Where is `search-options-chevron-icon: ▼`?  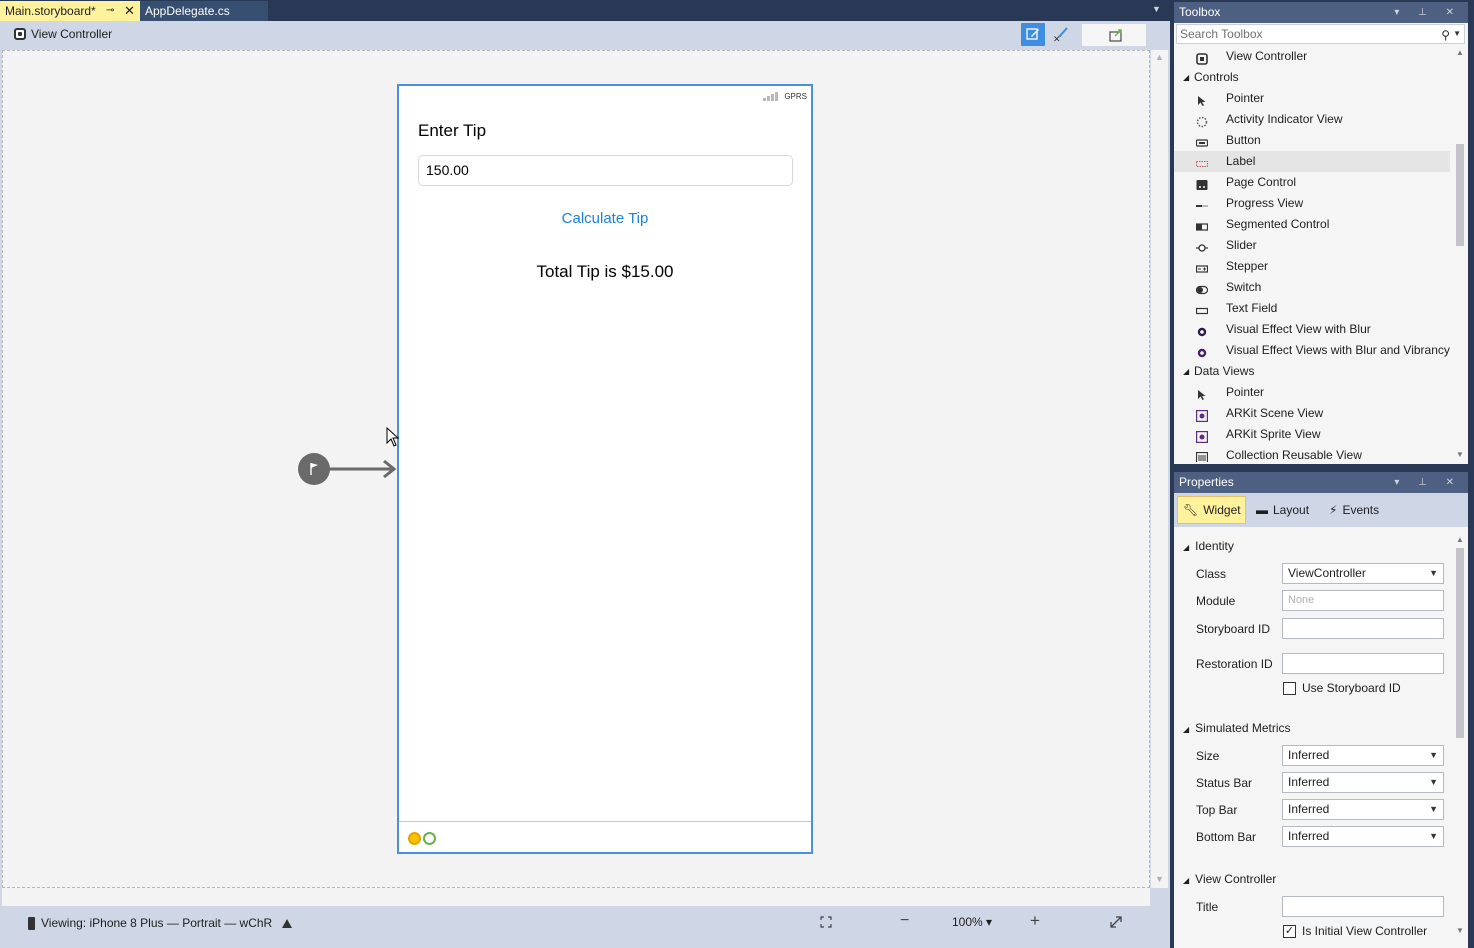 search-options-chevron-icon: ▼ is located at coordinates (1457, 34).